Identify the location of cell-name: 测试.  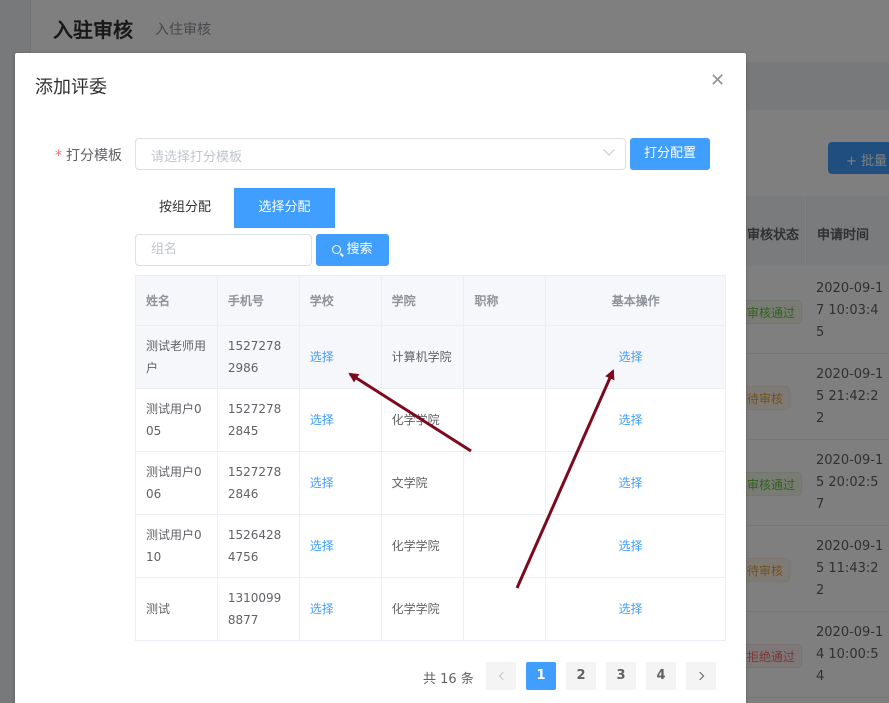
(176, 609).